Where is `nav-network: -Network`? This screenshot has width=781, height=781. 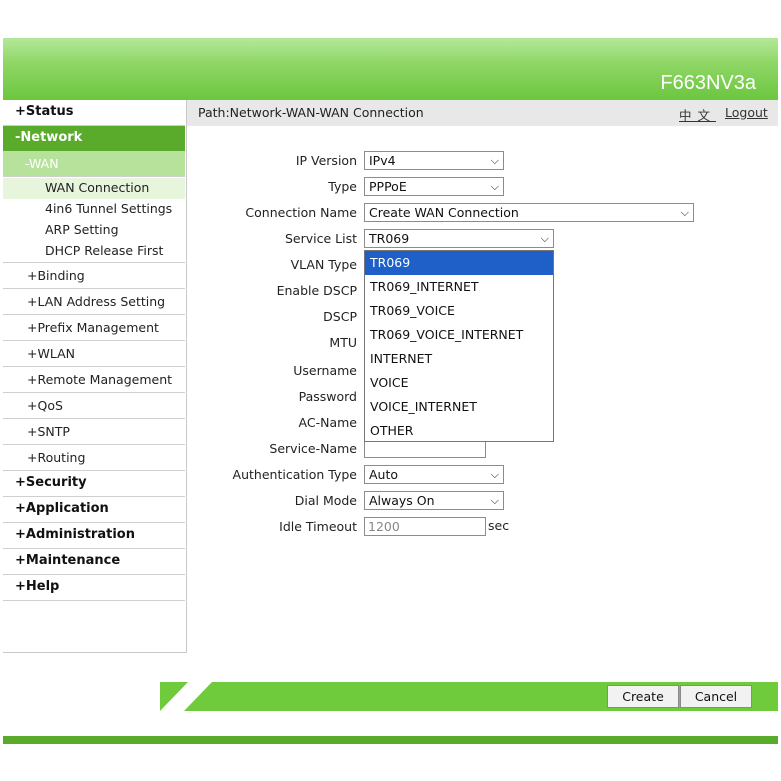 nav-network: -Network is located at coordinates (94, 139).